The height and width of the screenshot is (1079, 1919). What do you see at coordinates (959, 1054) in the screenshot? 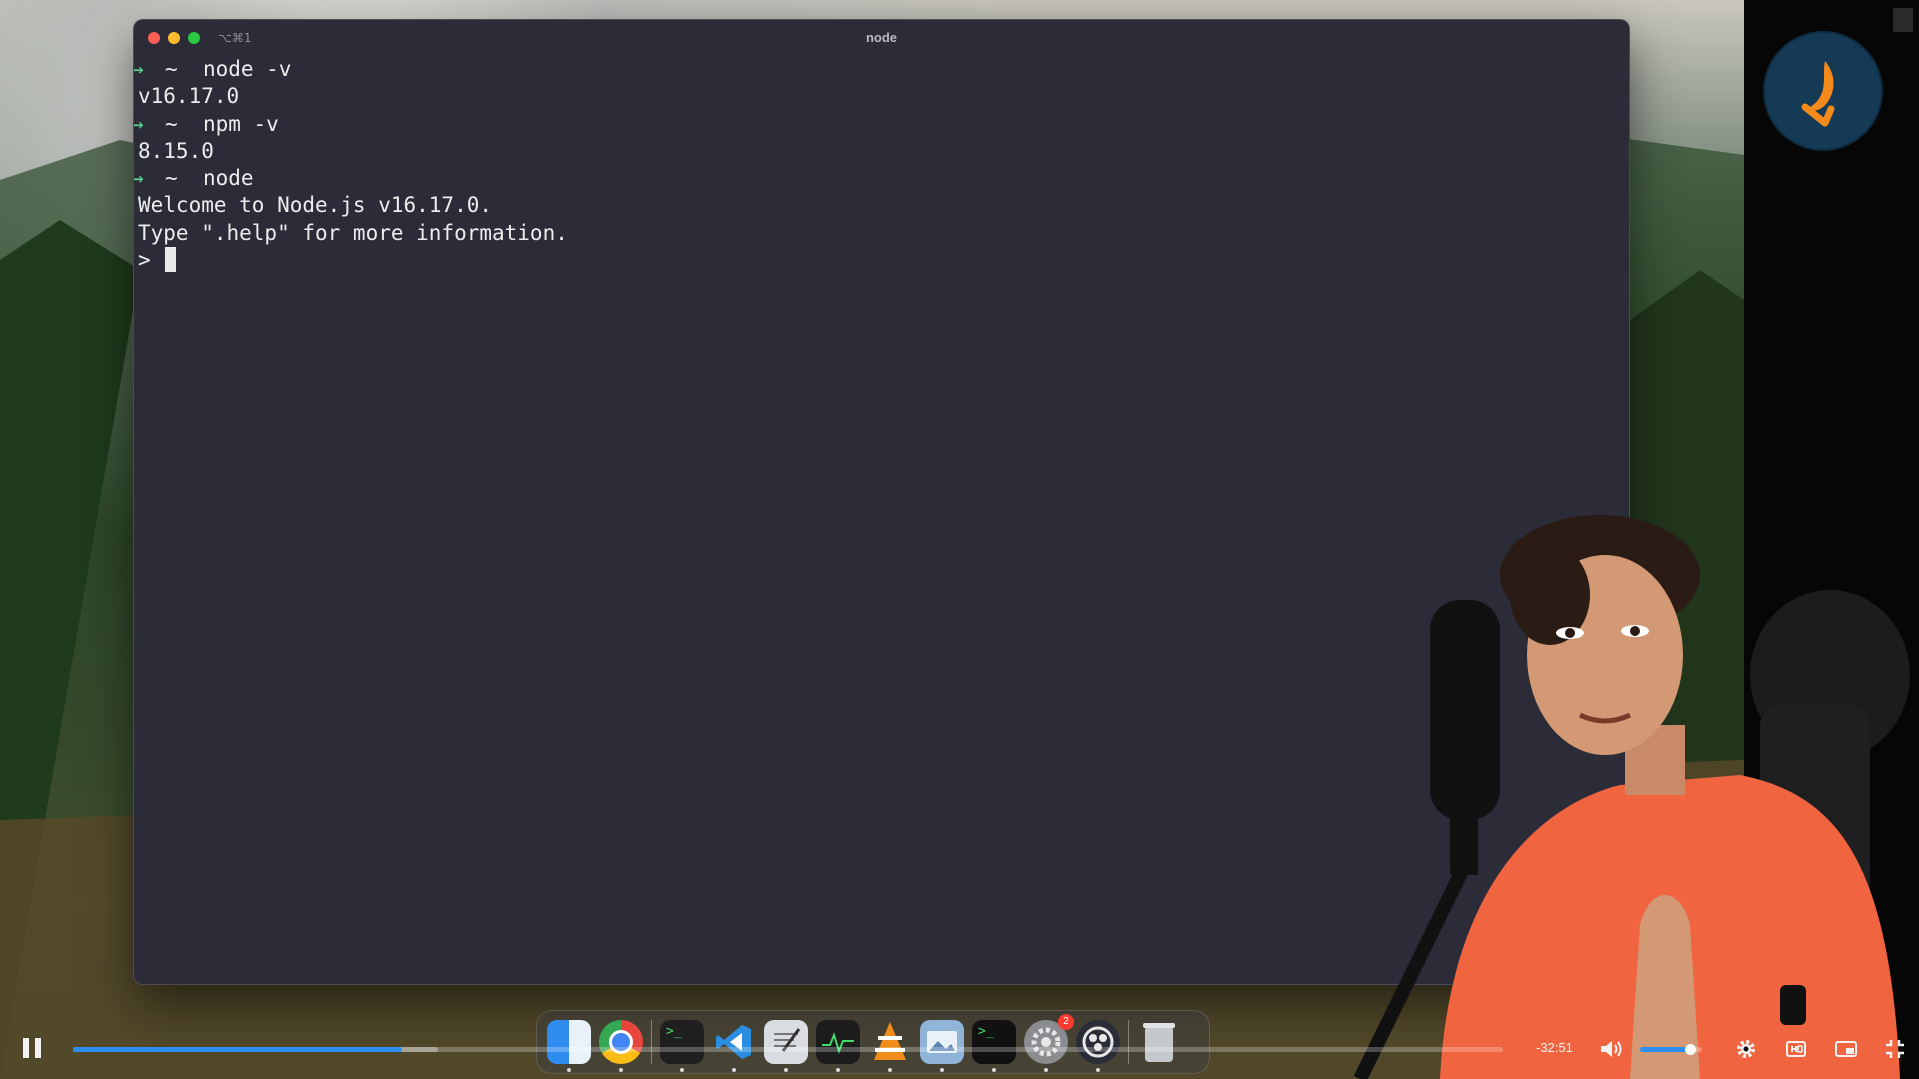
I see `video-player-controls: -32:51` at bounding box center [959, 1054].